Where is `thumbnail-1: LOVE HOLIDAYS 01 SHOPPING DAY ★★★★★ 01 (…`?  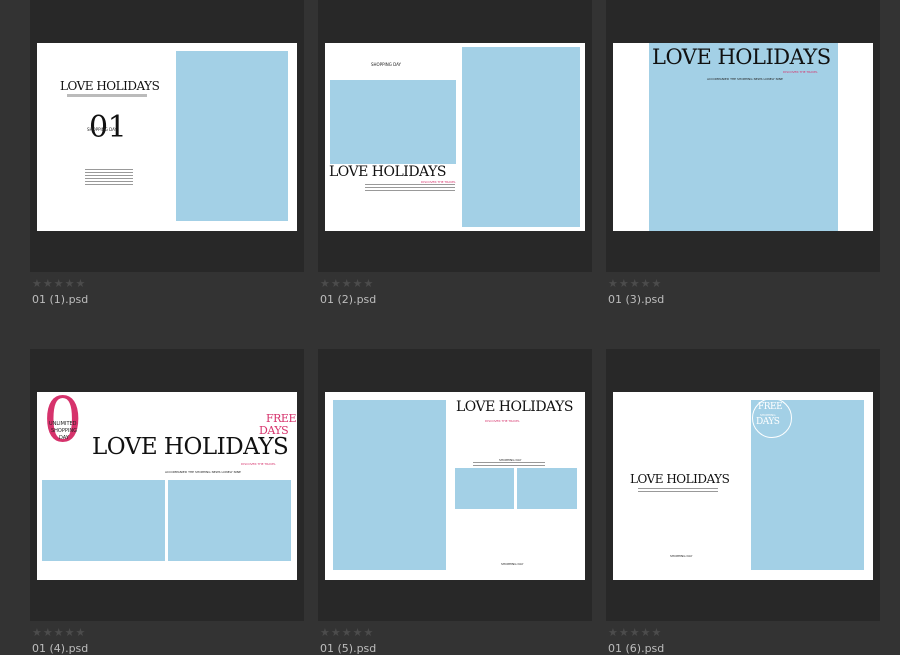 thumbnail-1: LOVE HOLIDAYS 01 SHOPPING DAY ★★★★★ 01 (… is located at coordinates (167, 153).